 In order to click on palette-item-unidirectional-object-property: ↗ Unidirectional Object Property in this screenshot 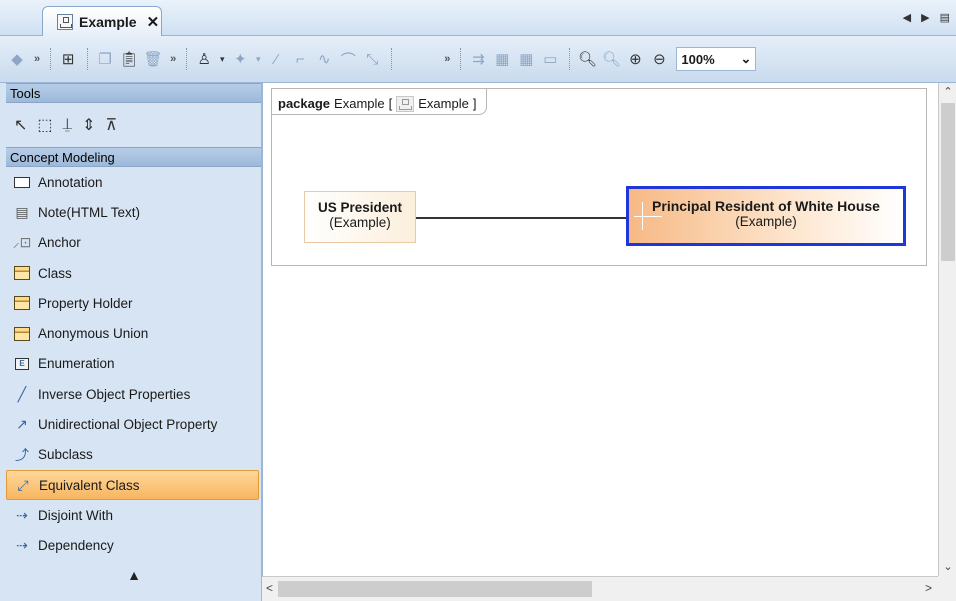, I will do `click(133, 424)`.